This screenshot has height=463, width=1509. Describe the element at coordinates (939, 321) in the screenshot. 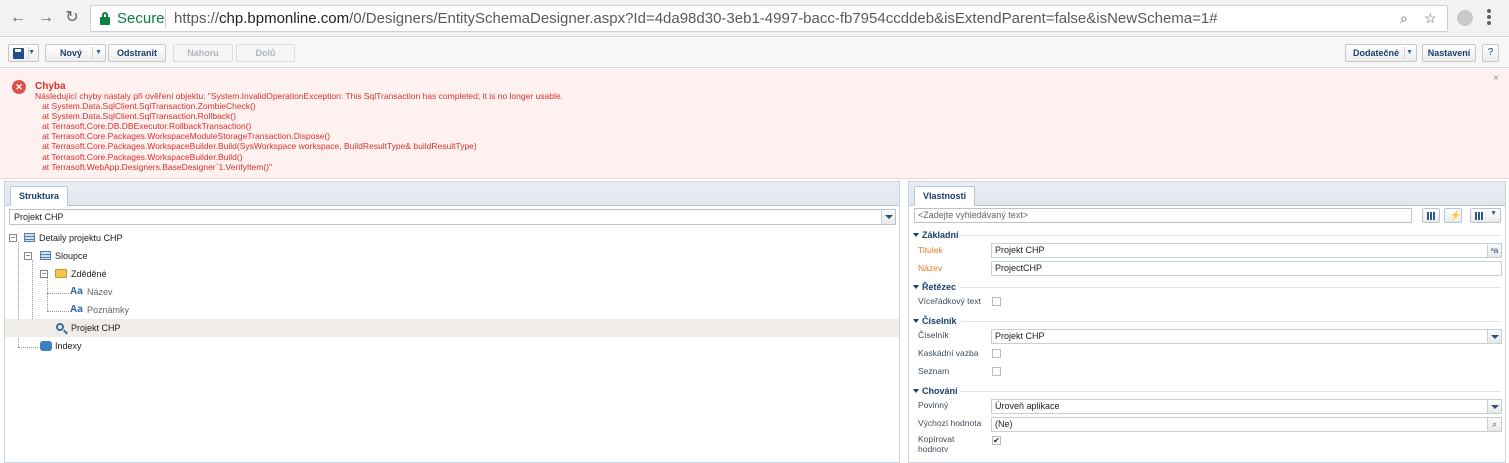

I see `section-lookup-label: Číselník` at that location.